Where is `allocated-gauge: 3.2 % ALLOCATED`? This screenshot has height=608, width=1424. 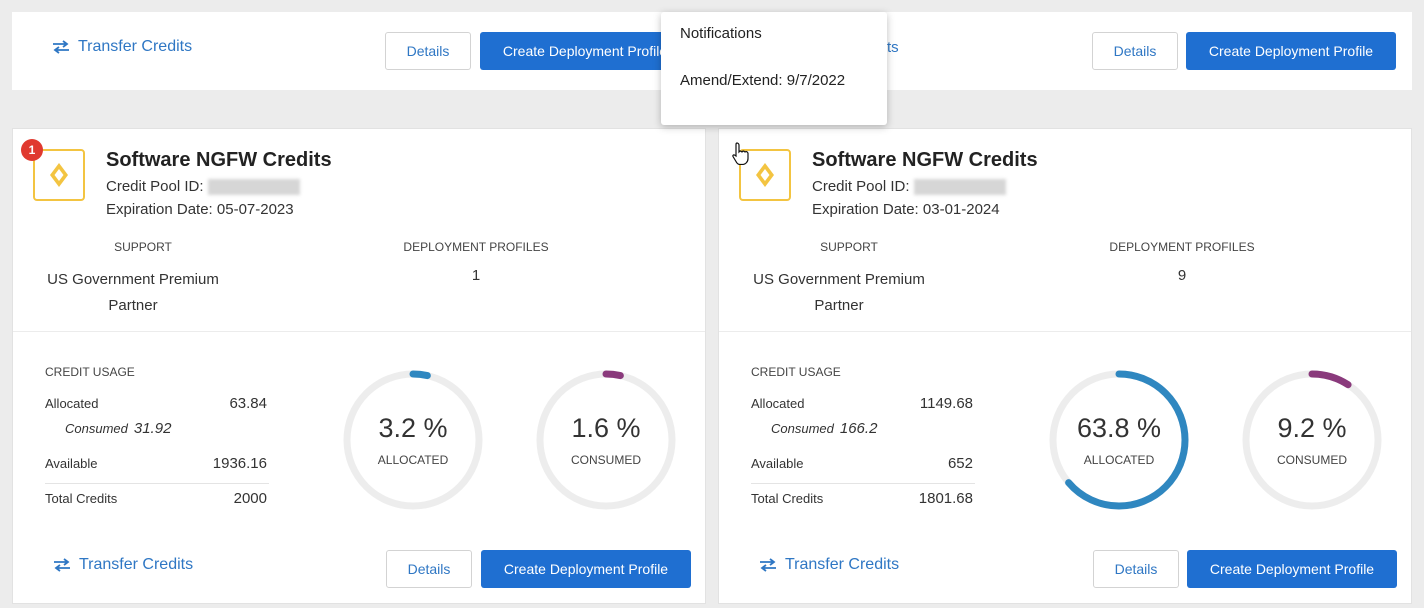
allocated-gauge: 3.2 % ALLOCATED is located at coordinates (413, 440).